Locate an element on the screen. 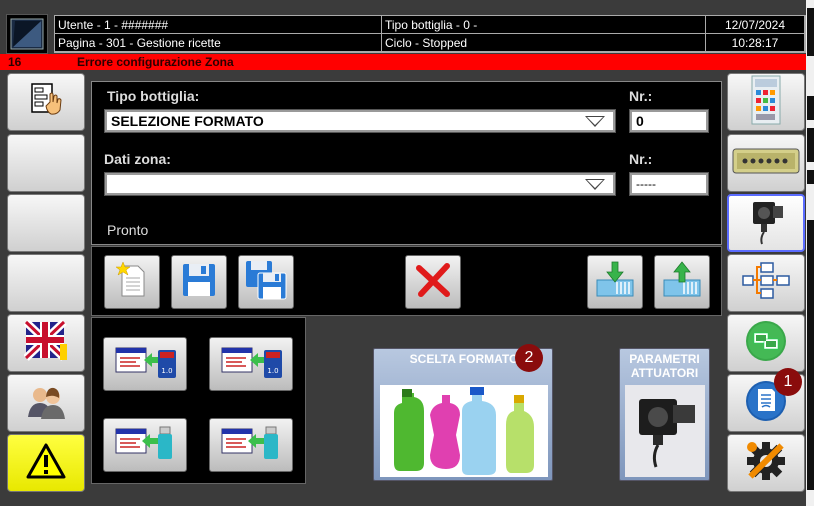 Image resolution: width=814 pixels, height=506 pixels. zone-data-label: Dati zona: is located at coordinates (137, 159).